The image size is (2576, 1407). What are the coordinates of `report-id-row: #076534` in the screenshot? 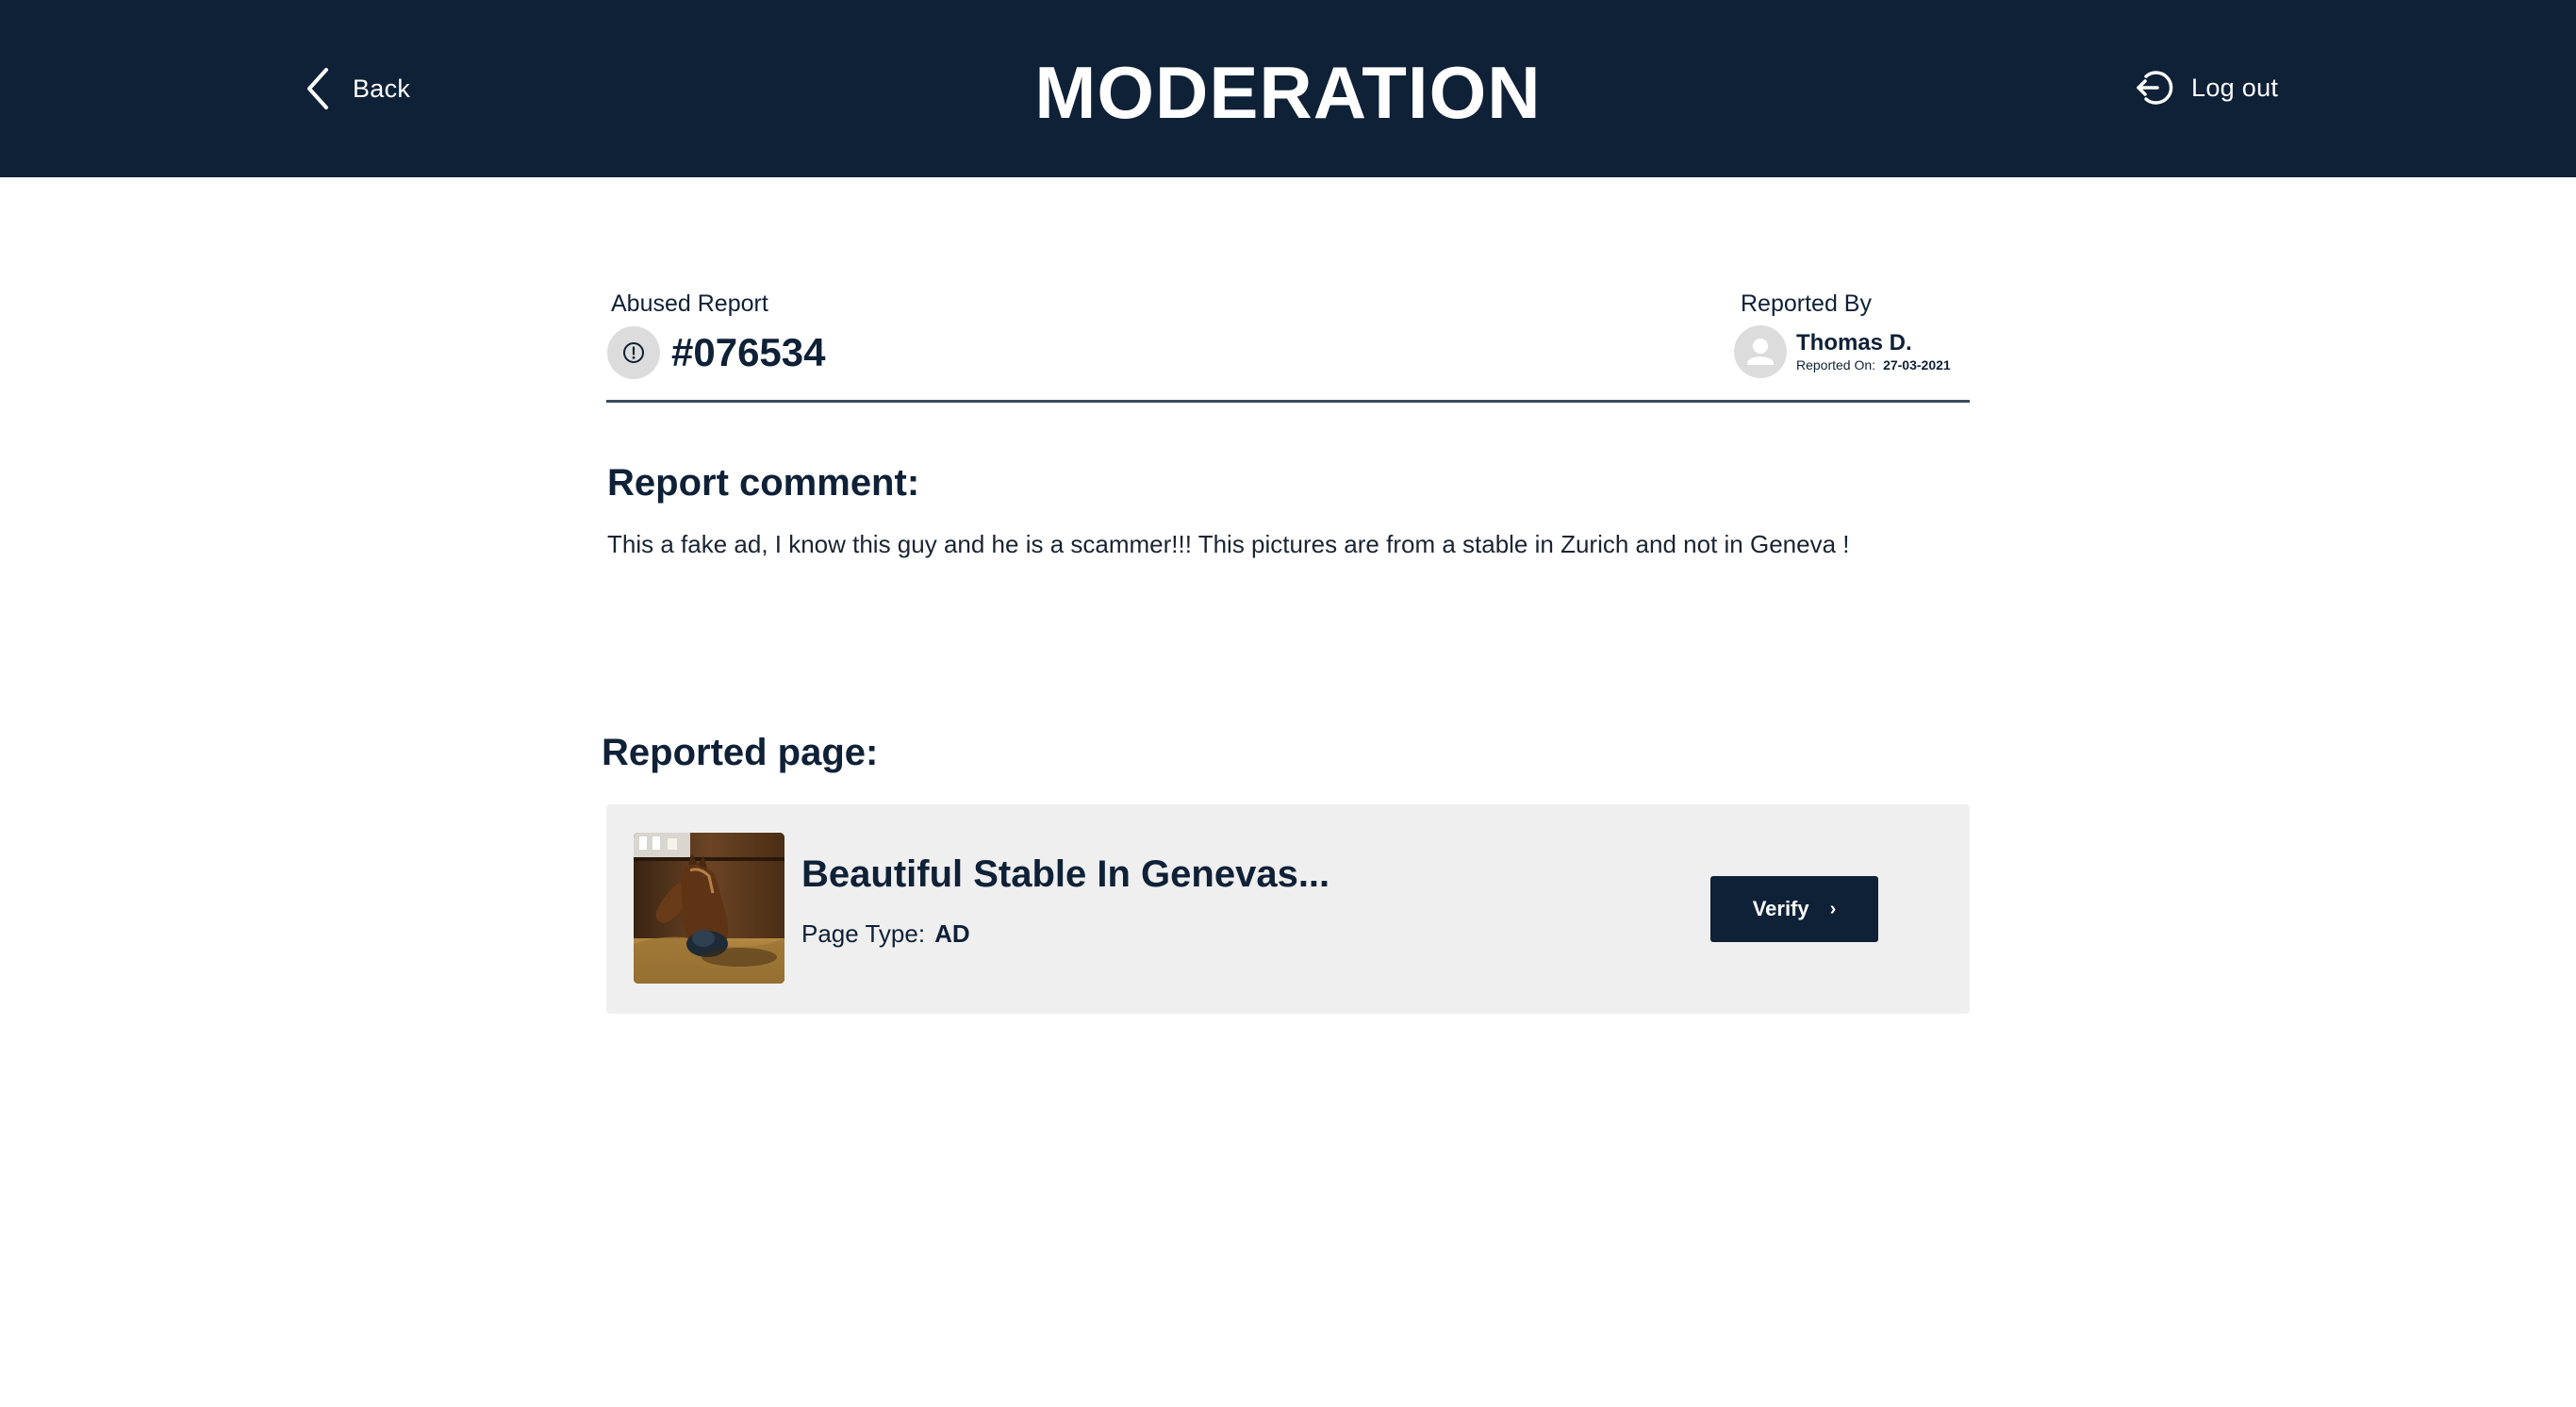 It's located at (716, 352).